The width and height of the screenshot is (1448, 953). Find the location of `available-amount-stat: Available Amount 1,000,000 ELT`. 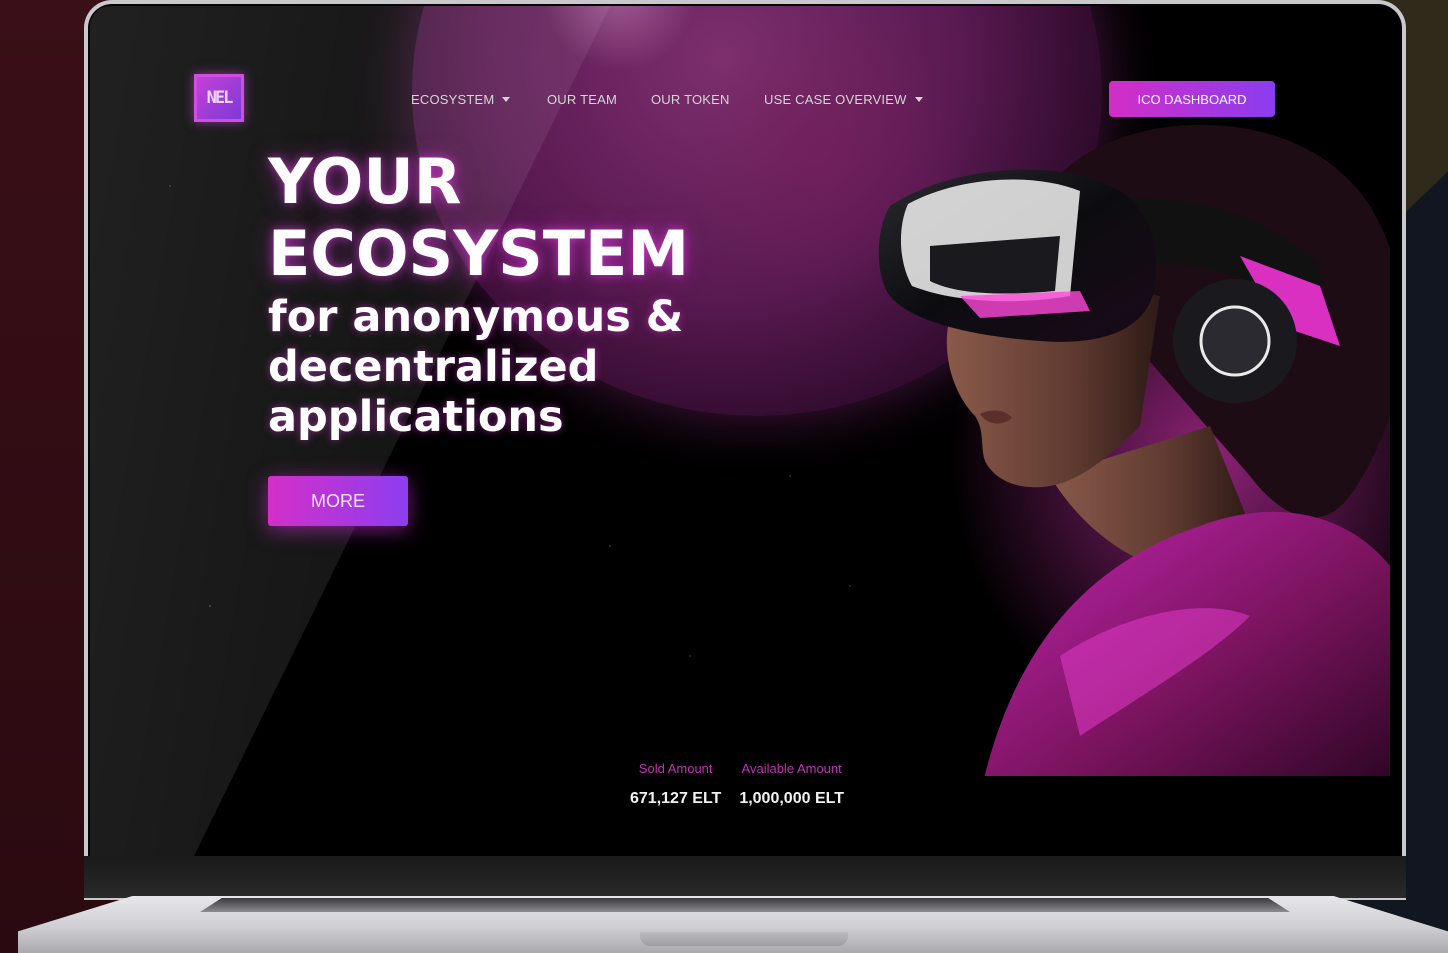

available-amount-stat: Available Amount 1,000,000 ELT is located at coordinates (791, 784).